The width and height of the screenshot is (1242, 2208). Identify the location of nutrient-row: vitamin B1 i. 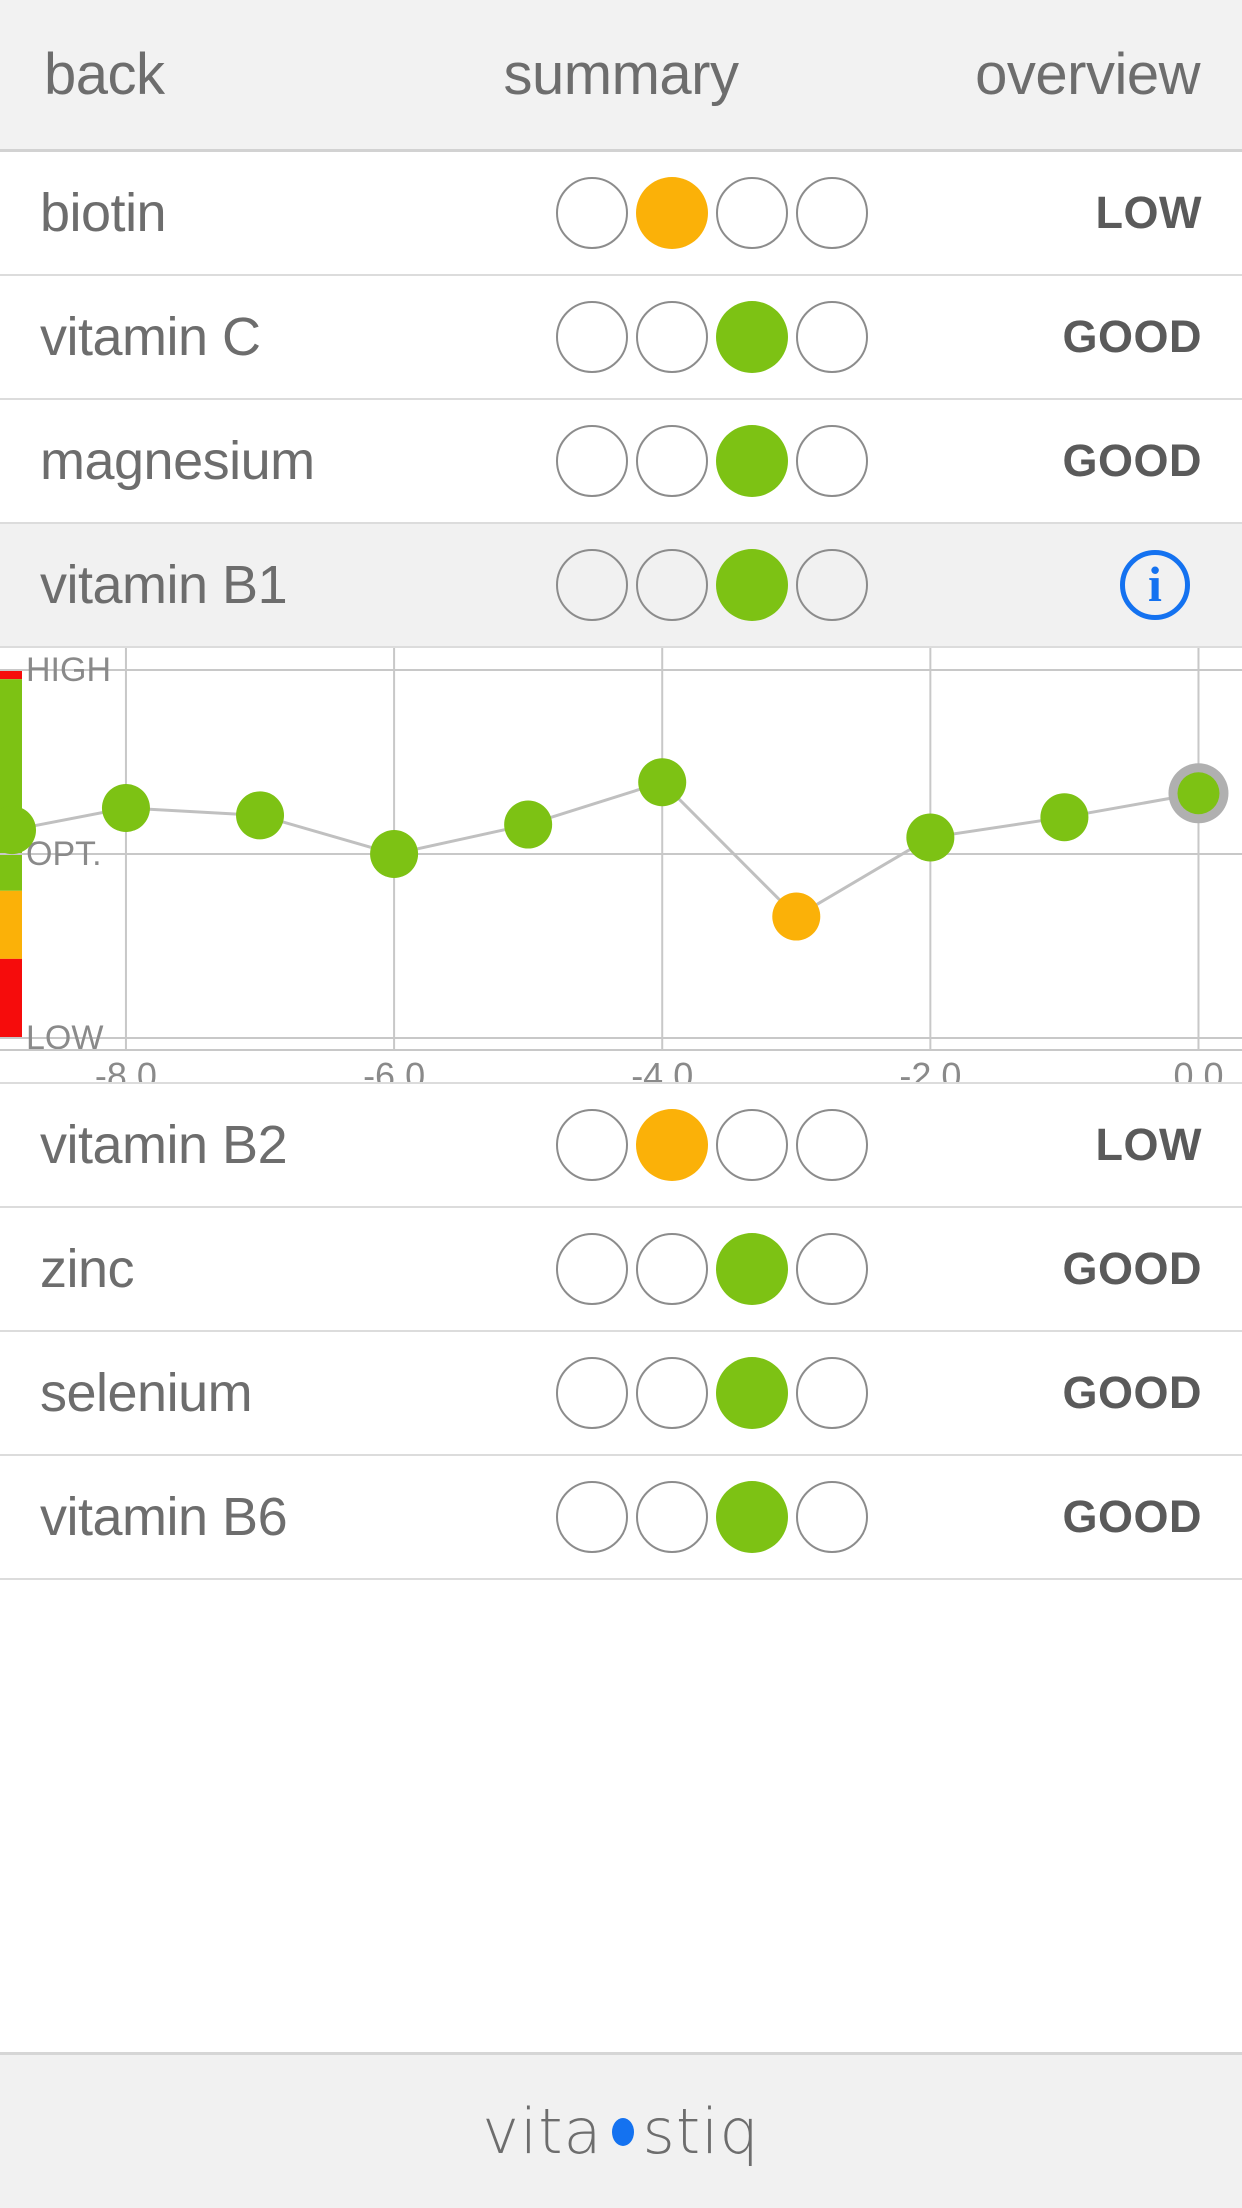
(621, 586).